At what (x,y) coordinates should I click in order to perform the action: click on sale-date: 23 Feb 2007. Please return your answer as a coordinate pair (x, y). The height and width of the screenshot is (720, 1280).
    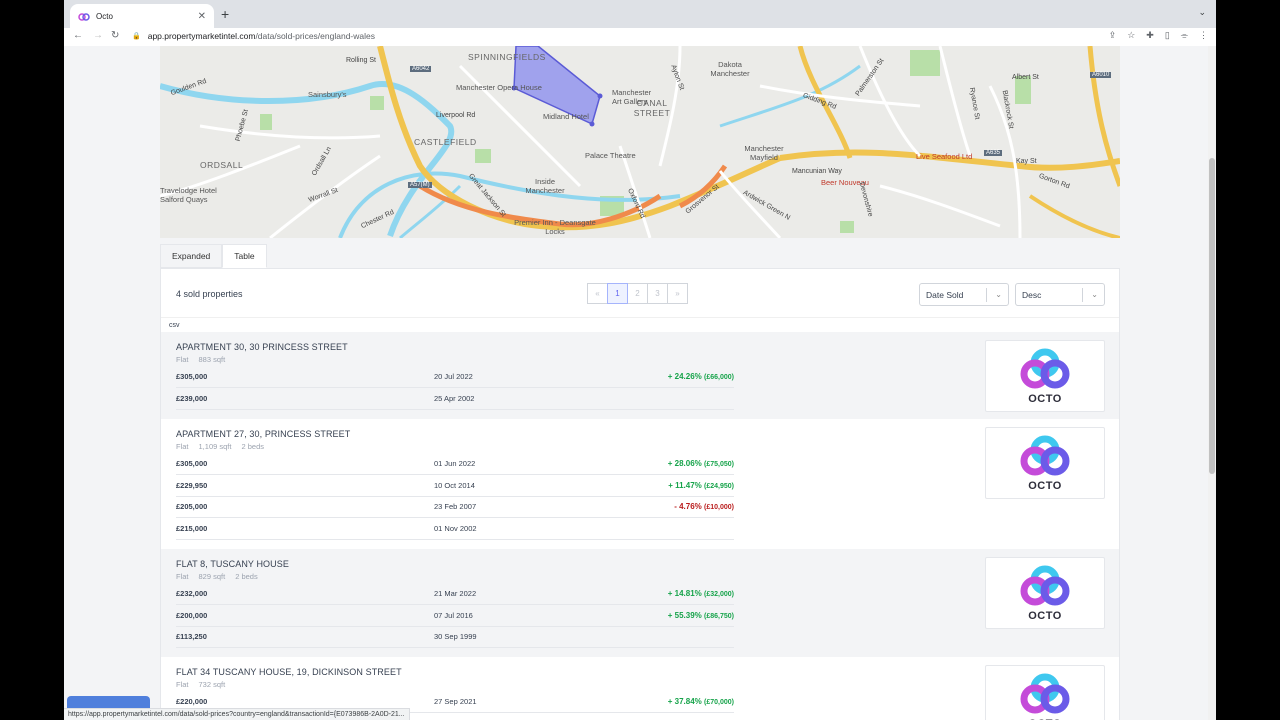
    Looking at the image, I should click on (455, 507).